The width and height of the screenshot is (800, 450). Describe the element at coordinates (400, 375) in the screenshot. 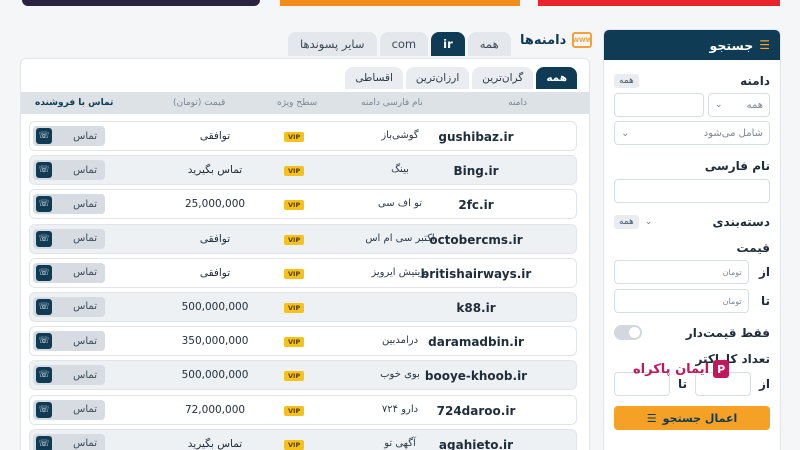

I see `domain-fa-name: بوی خوب` at that location.